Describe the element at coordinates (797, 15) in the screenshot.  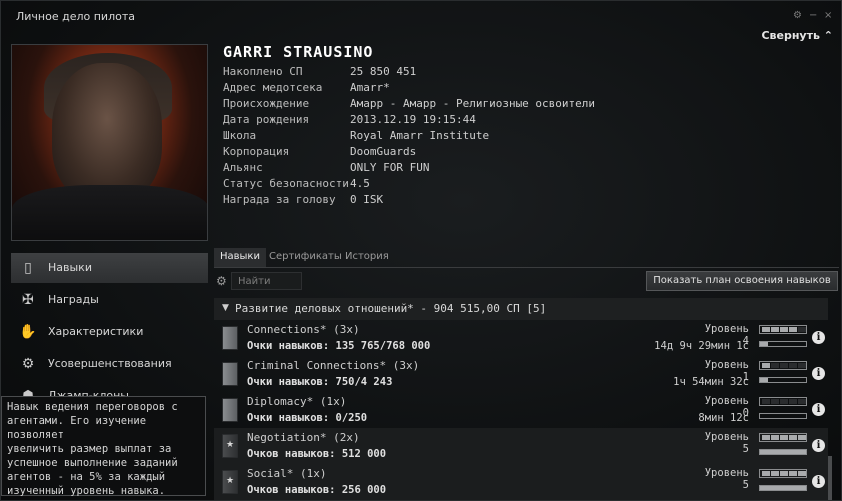
I see `settings-icon: ⚙` at that location.